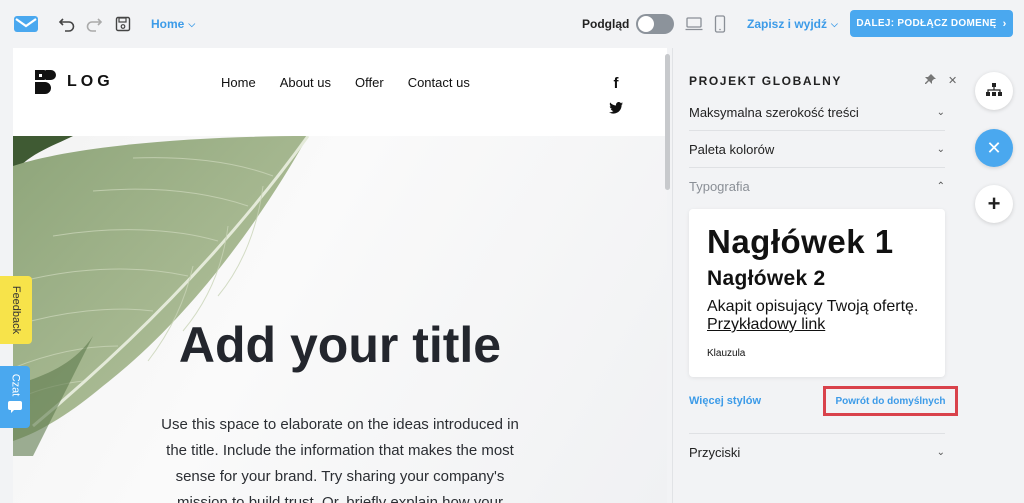  Describe the element at coordinates (340, 92) in the screenshot. I see `site-header: LOG Home About us Offer Contact us f` at that location.